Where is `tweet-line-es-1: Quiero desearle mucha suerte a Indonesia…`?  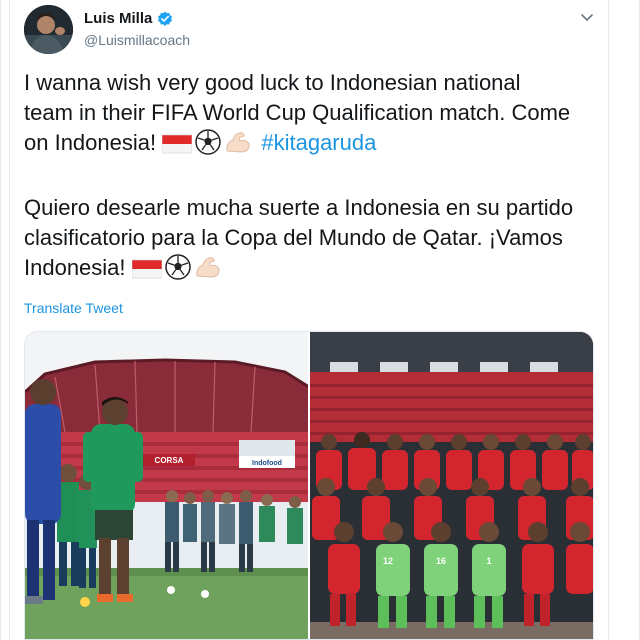
tweet-line-es-1: Quiero desearle mucha suerte a Indonesia… is located at coordinates (299, 207).